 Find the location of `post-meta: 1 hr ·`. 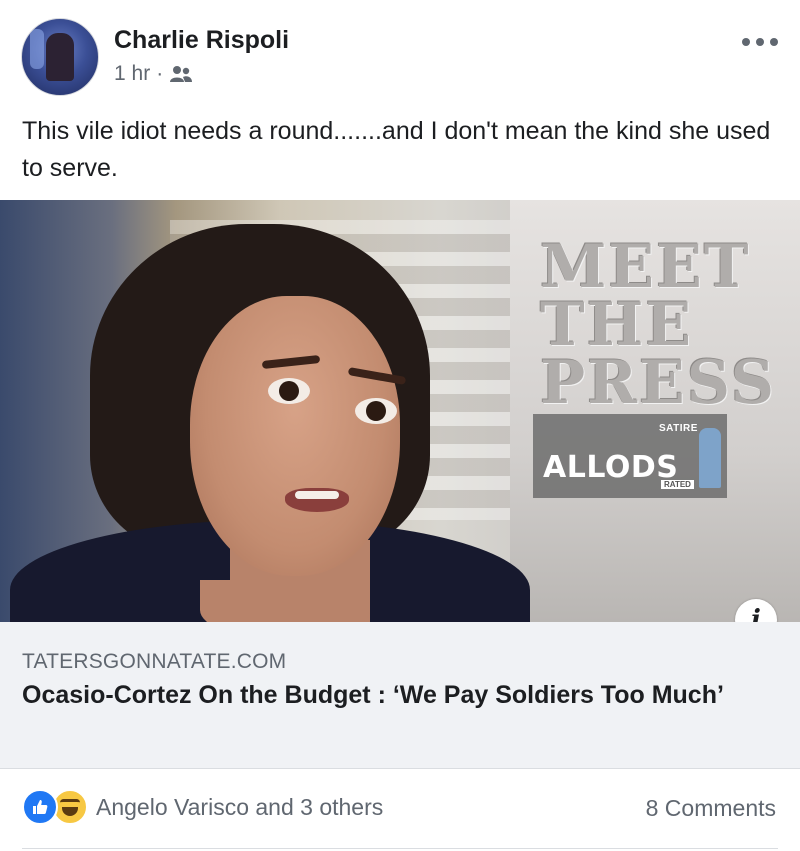

post-meta: 1 hr · is located at coordinates (153, 74).